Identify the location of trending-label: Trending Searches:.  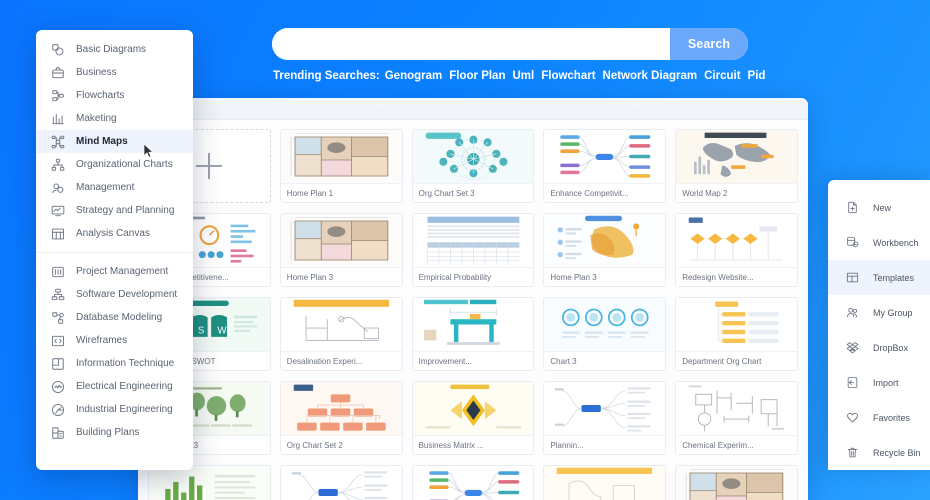
(326, 76).